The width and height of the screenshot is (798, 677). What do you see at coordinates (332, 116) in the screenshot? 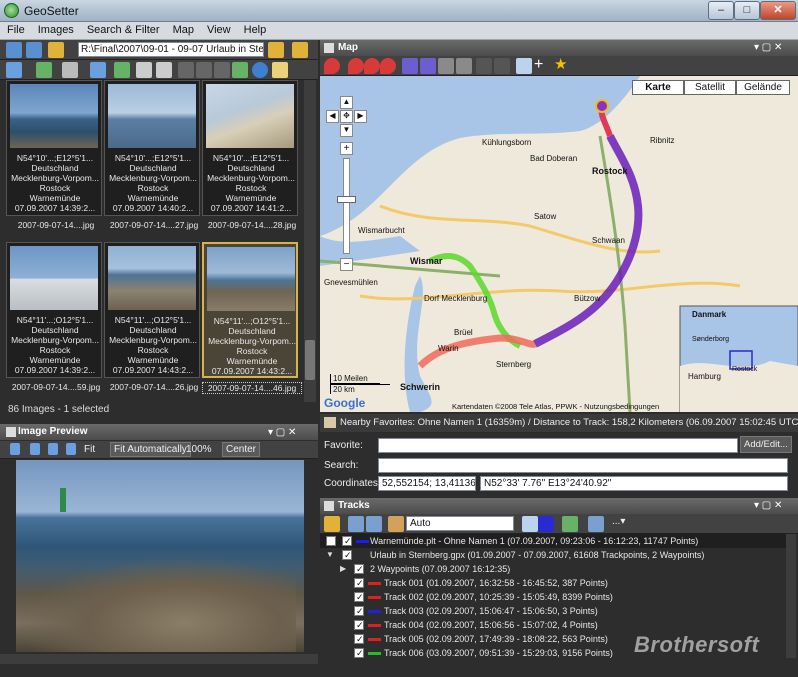
I see `pan-left-icon: ◀` at bounding box center [332, 116].